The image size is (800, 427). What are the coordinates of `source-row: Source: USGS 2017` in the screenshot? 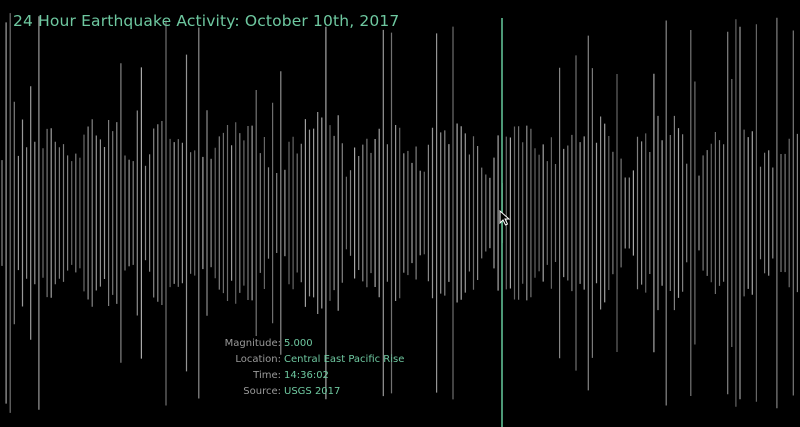 It's located at (297, 392).